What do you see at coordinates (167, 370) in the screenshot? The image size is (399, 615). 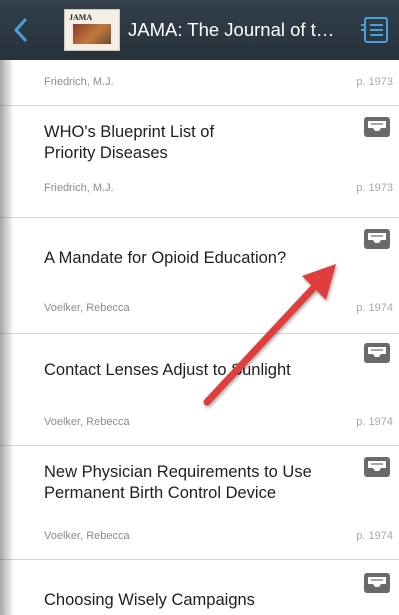 I see `article-title: Contact Lenses Adjust to Sunlight` at bounding box center [167, 370].